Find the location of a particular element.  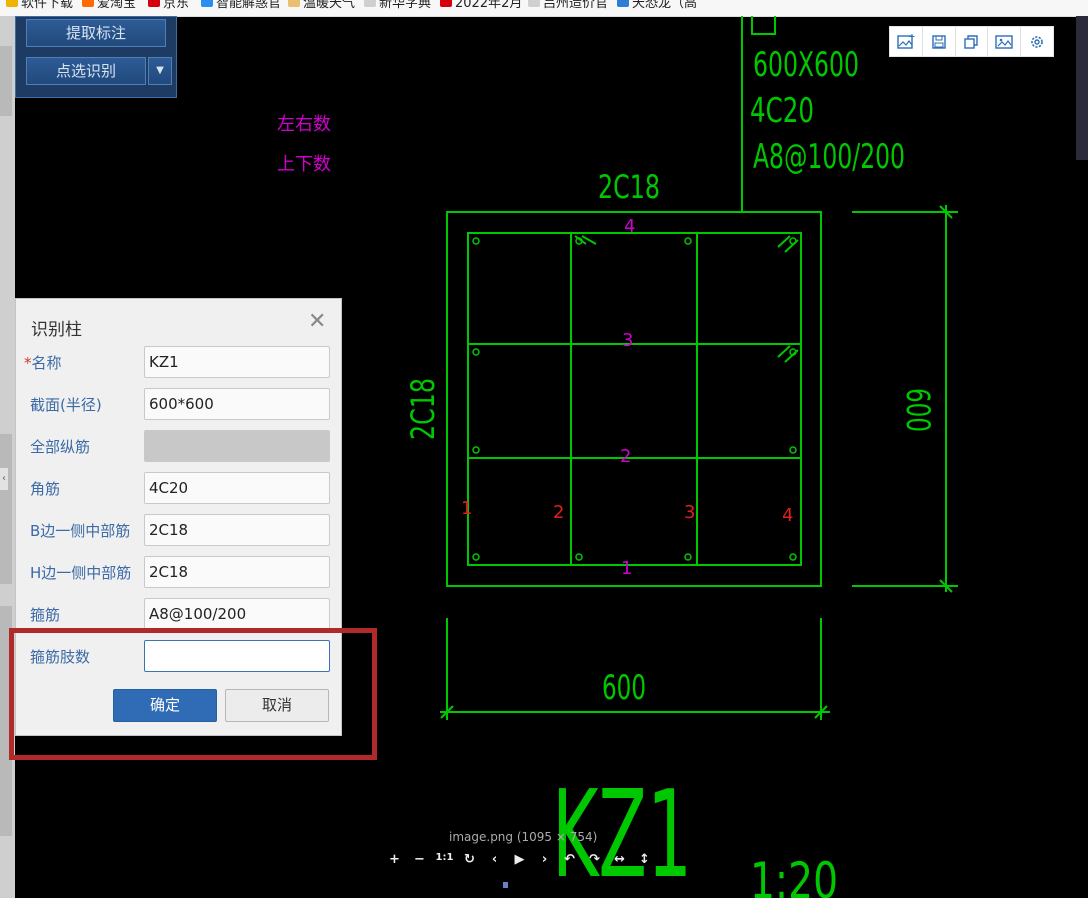

dropdown-caret-icon: ▼ is located at coordinates (160, 71).